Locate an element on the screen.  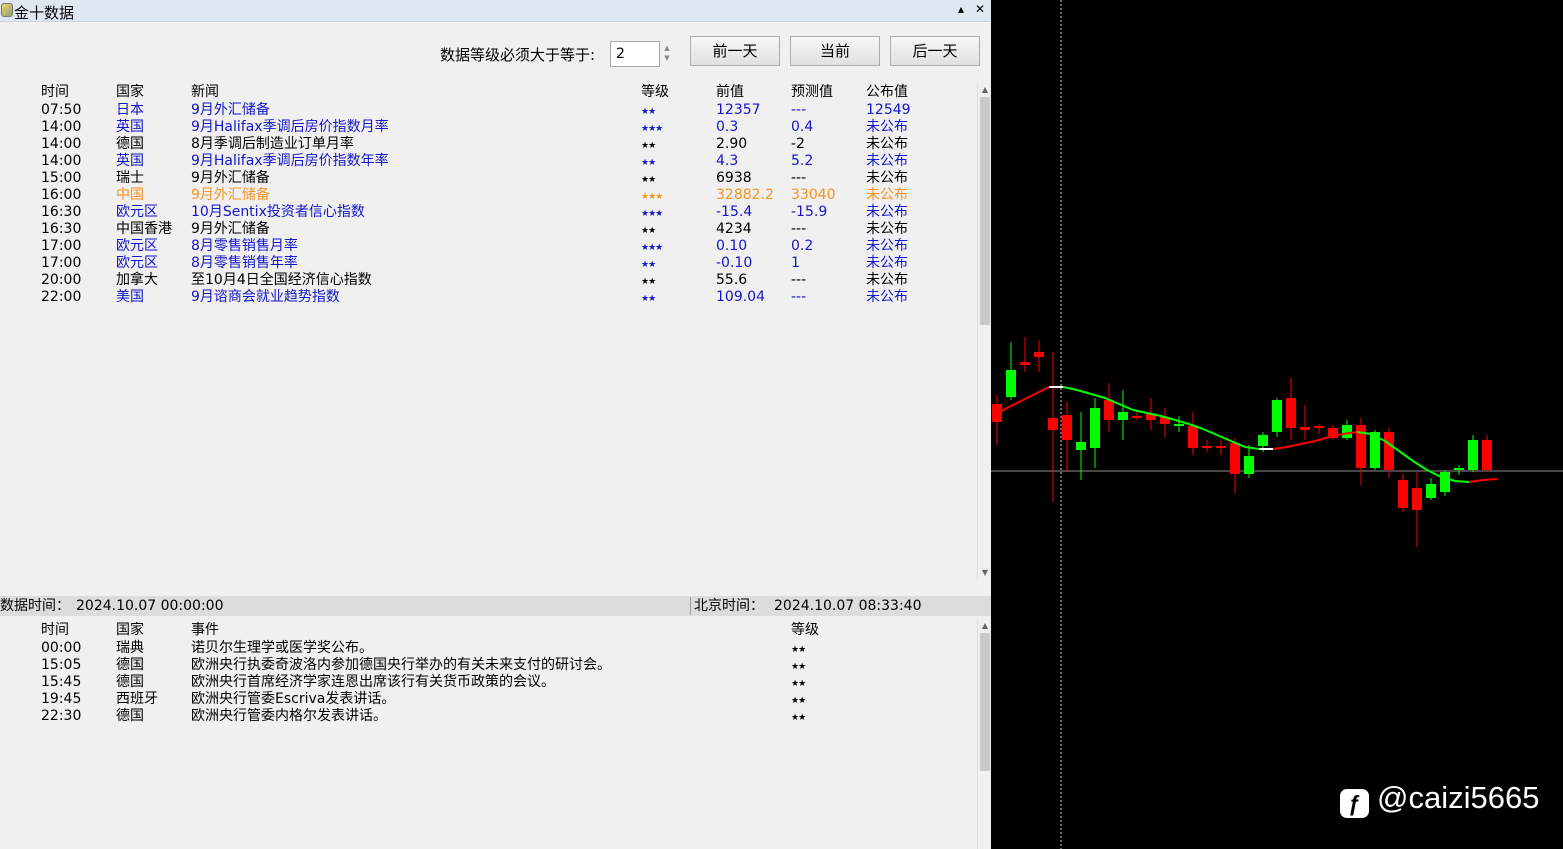
event-stars-cell: ★★ is located at coordinates (798, 718).